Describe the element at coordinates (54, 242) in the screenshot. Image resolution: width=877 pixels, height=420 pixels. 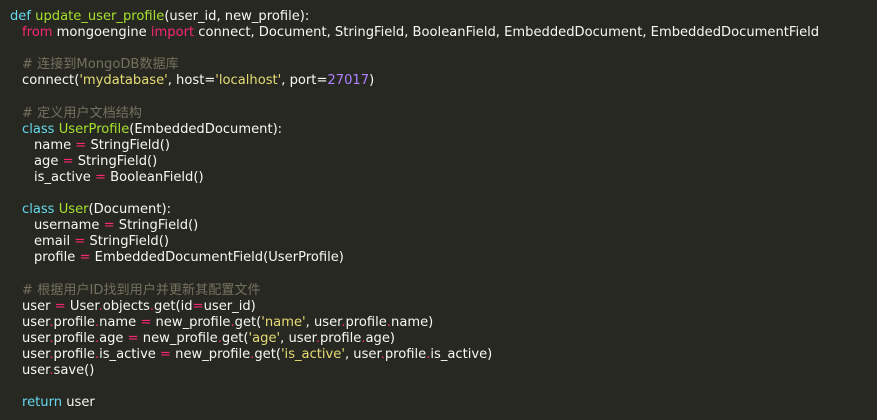
I see `code-text: email` at that location.